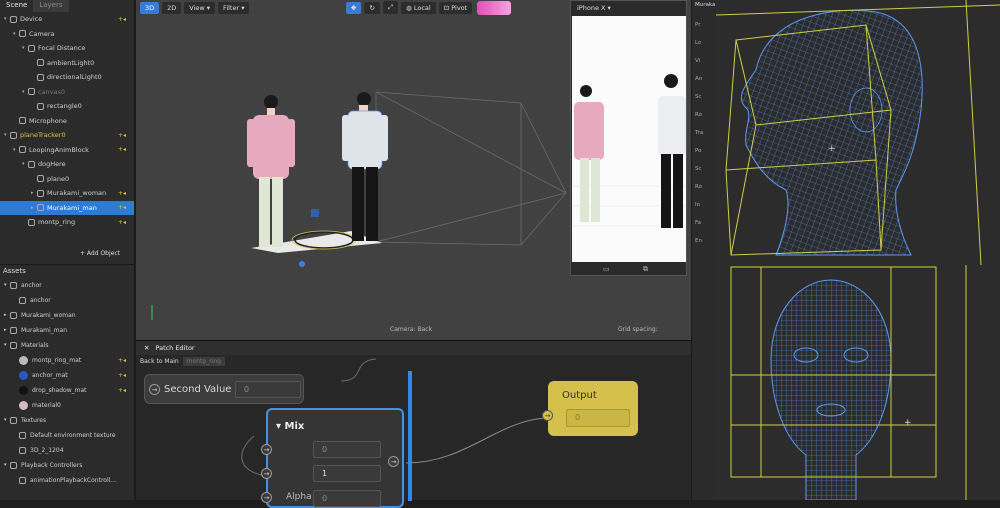 This screenshot has height=508, width=1000. What do you see at coordinates (410, 7) in the screenshot?
I see `globe-icon: ◍` at bounding box center [410, 7].